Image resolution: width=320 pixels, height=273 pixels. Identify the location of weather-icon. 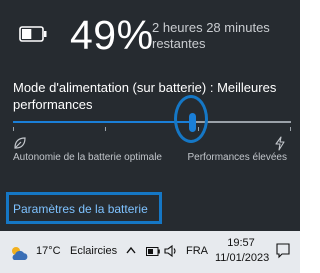
(19, 253).